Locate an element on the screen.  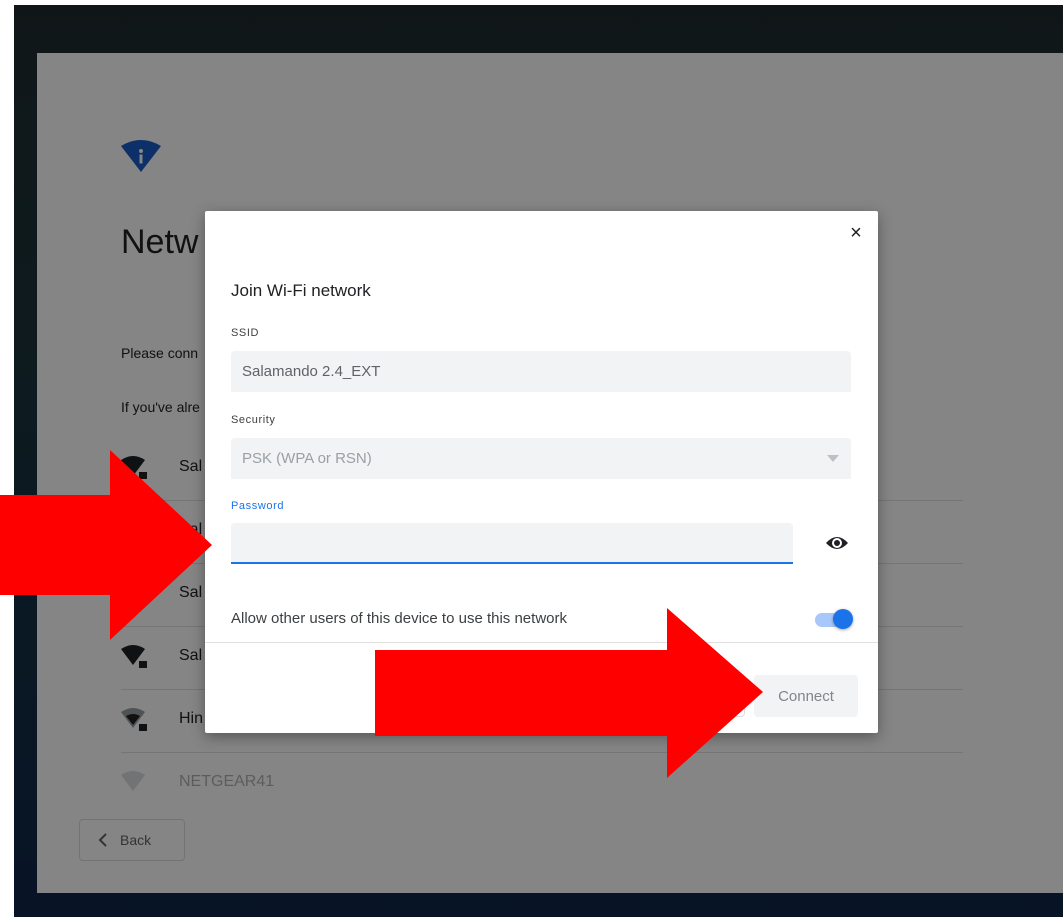
close-icon: × is located at coordinates (856, 233).